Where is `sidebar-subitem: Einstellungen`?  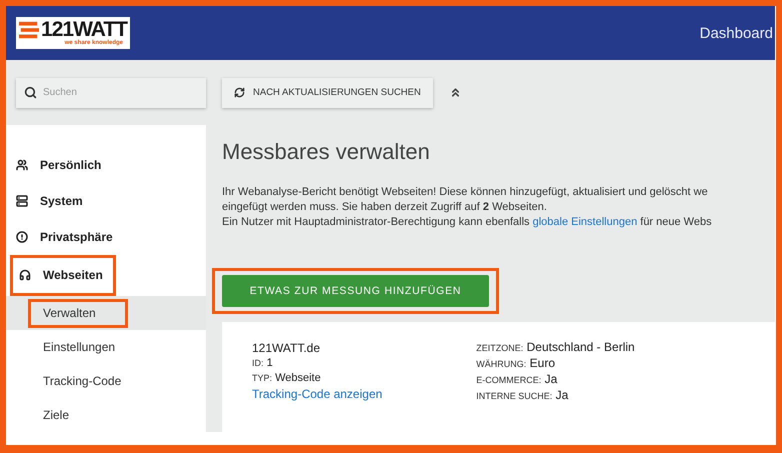
sidebar-subitem: Einstellungen is located at coordinates (106, 347).